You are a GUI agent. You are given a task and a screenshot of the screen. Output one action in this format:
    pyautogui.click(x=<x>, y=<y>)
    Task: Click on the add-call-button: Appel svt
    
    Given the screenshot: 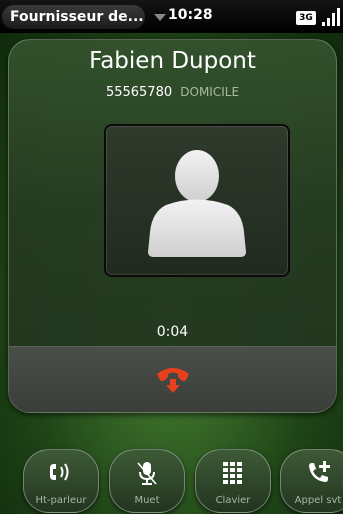 What is the action you would take?
    pyautogui.click(x=311, y=481)
    